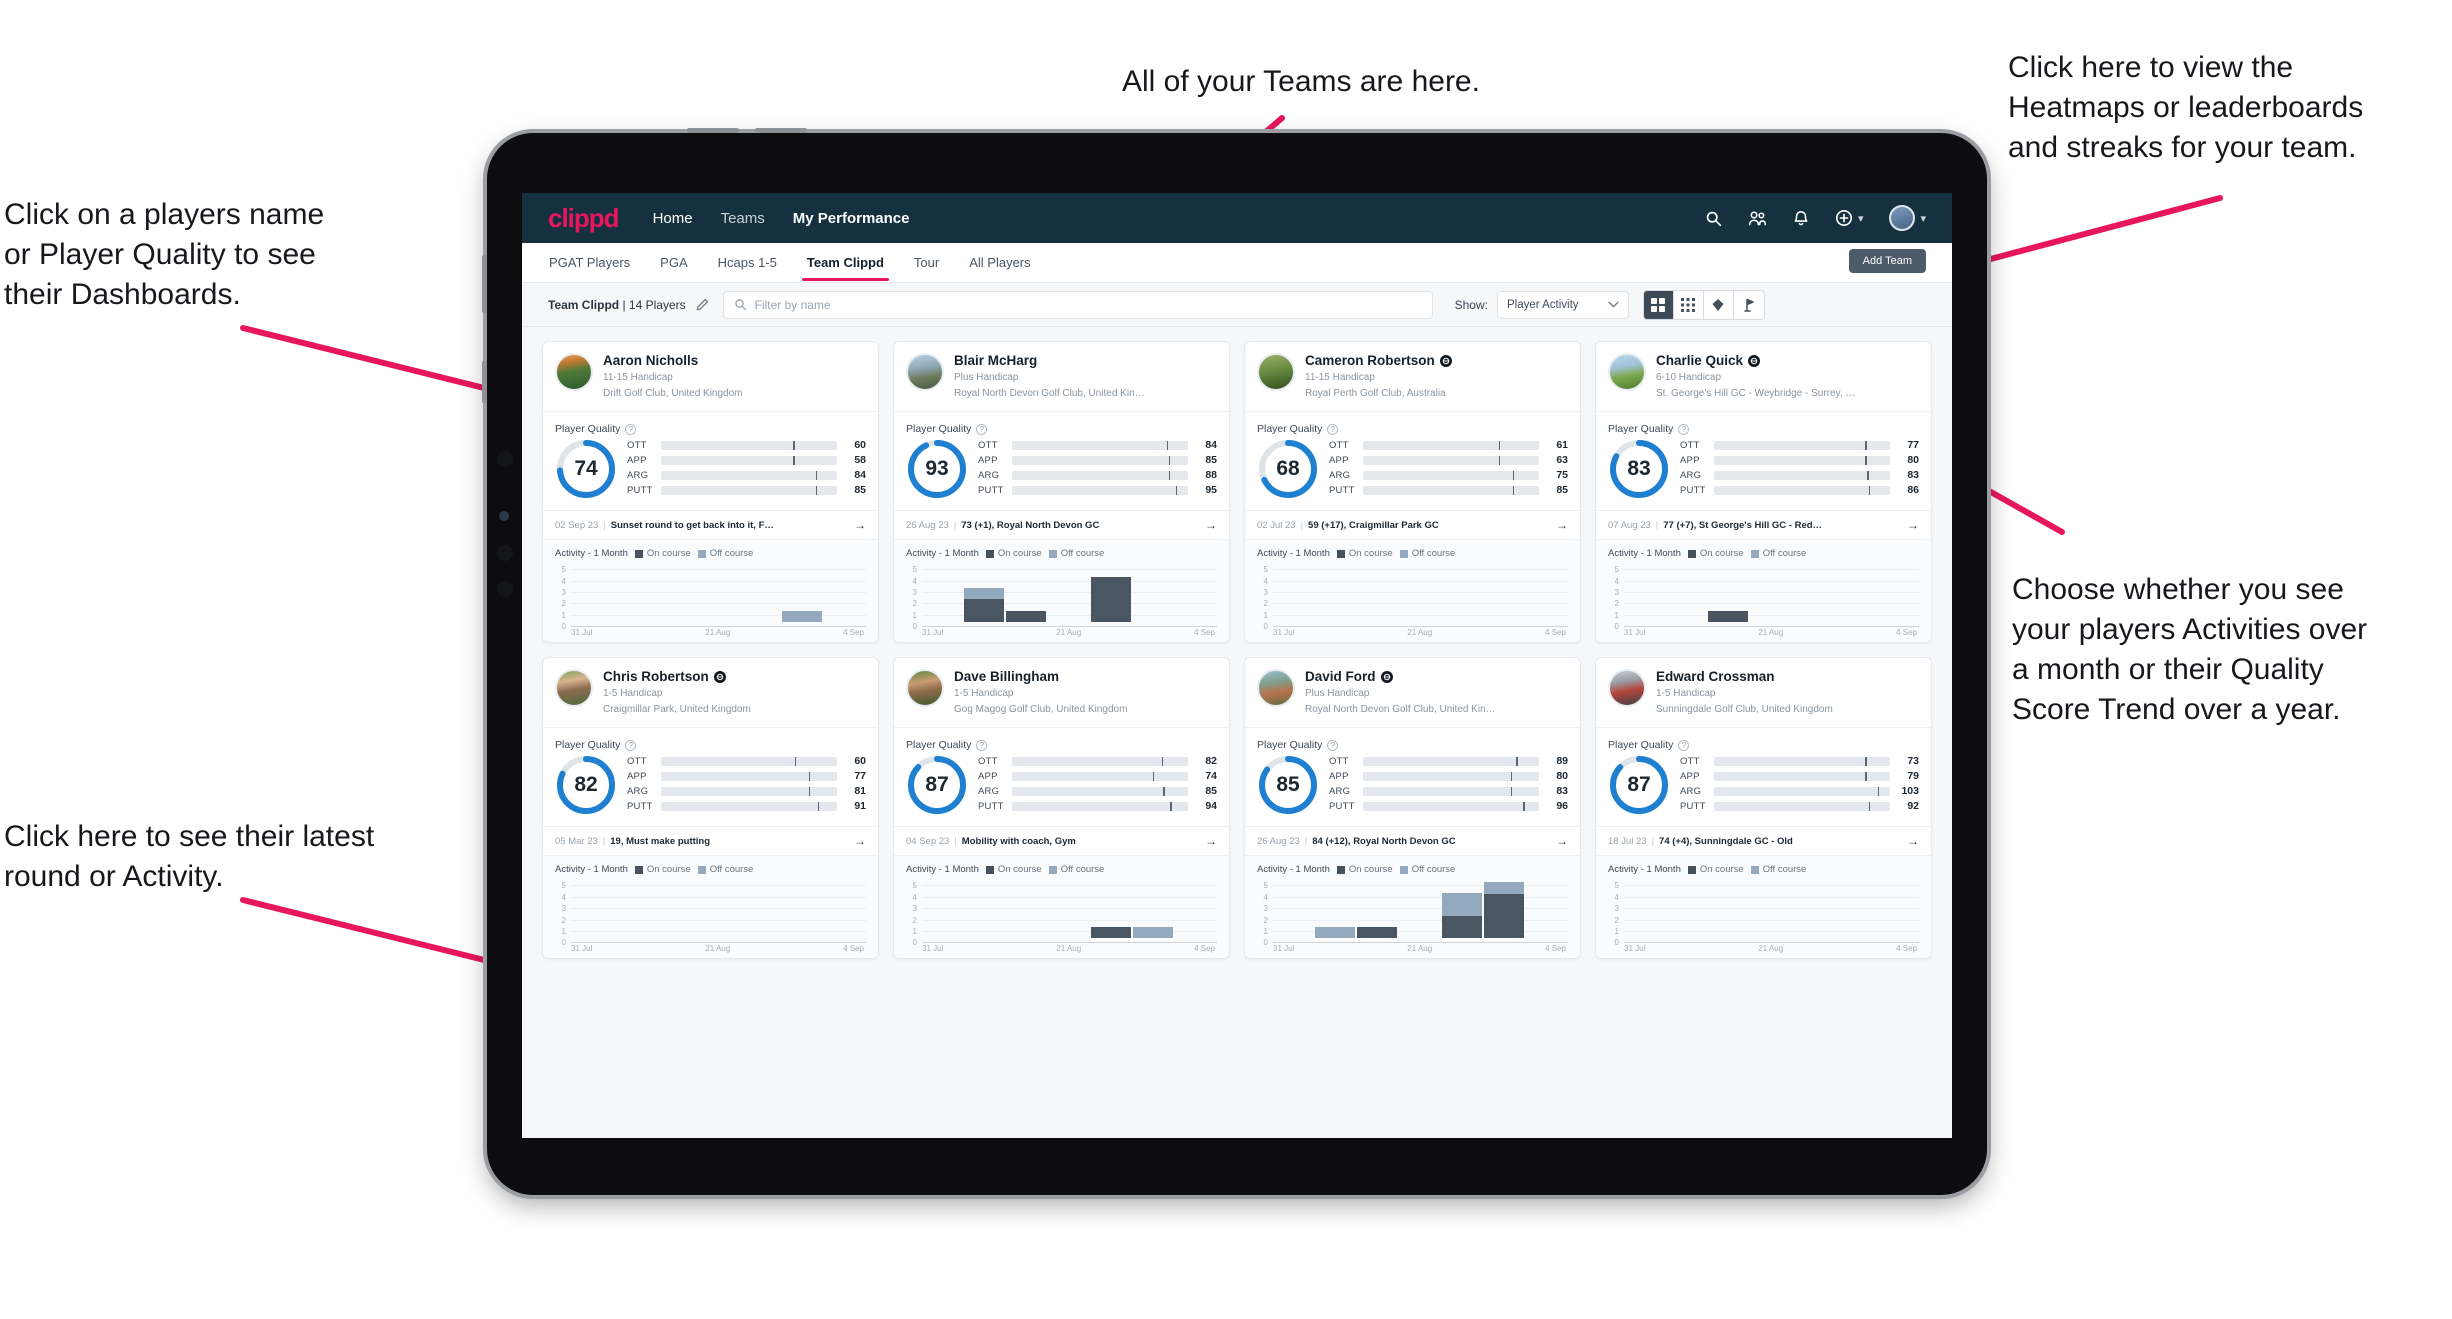  What do you see at coordinates (1400, 677) in the screenshot?
I see `player-name: David Ford` at bounding box center [1400, 677].